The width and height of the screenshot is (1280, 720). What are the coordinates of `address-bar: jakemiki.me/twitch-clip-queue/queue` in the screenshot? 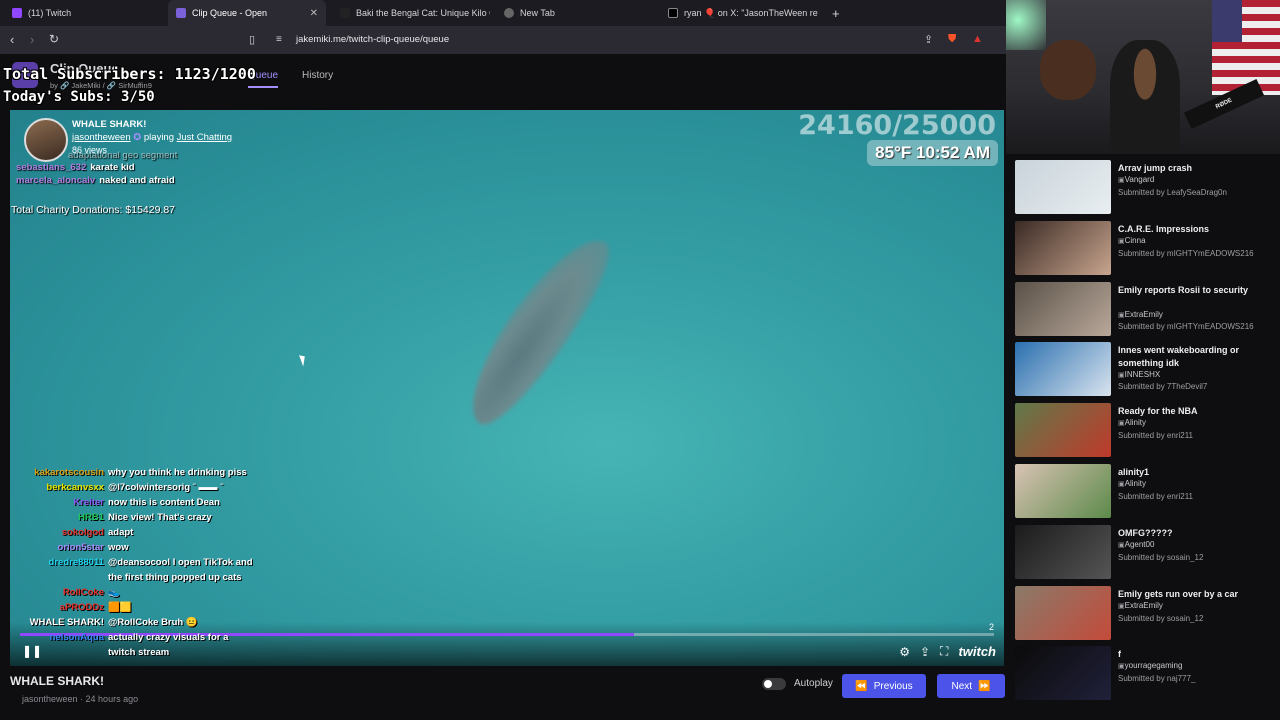 It's located at (372, 39).